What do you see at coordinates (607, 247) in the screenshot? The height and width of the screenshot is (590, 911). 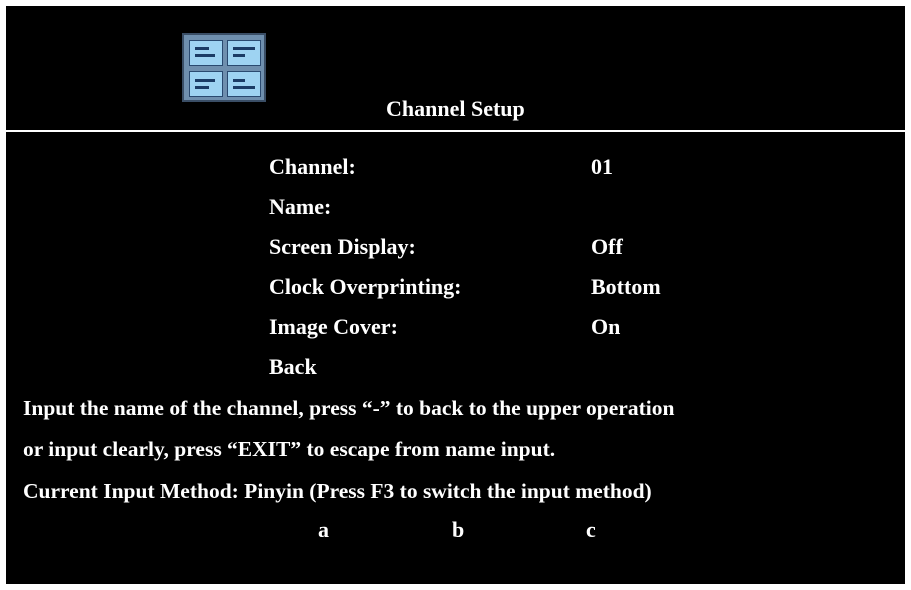 I see `screen-display-value: Off` at bounding box center [607, 247].